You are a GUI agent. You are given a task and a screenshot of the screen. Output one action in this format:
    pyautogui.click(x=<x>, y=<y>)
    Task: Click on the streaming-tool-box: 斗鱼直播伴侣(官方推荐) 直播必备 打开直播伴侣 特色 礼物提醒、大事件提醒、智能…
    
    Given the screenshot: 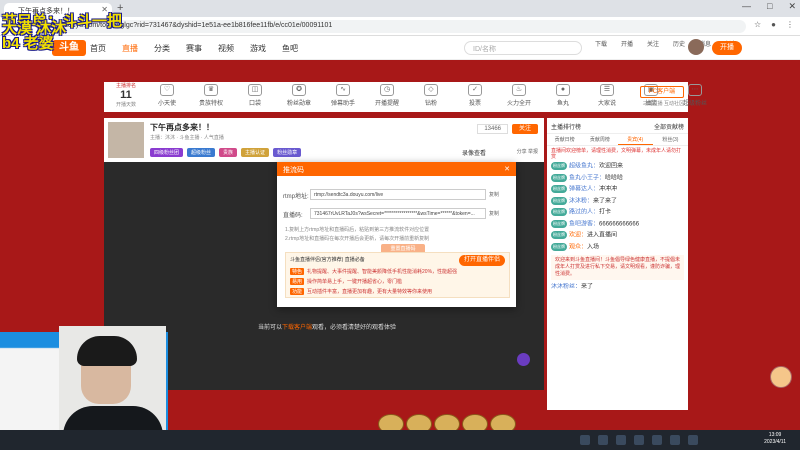 What is the action you would take?
    pyautogui.click(x=397, y=275)
    